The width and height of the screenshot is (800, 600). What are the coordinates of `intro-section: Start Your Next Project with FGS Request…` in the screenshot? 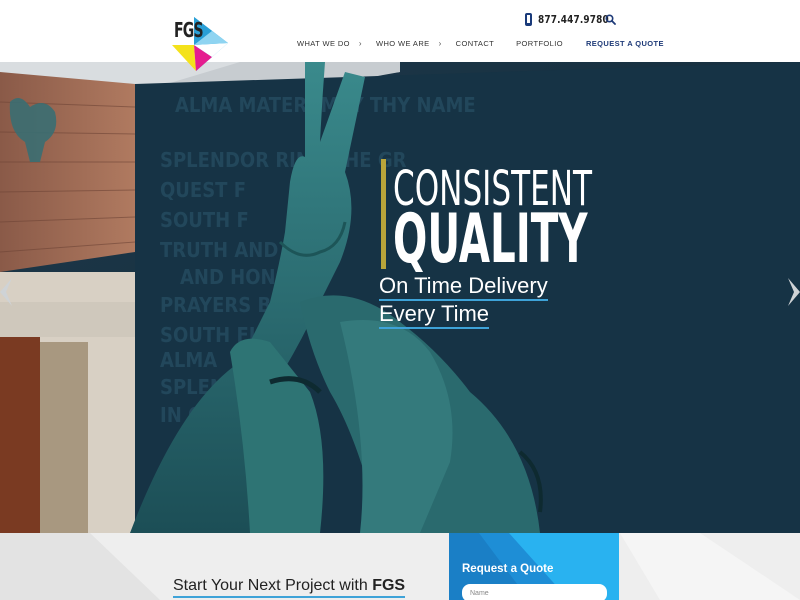 It's located at (400, 566).